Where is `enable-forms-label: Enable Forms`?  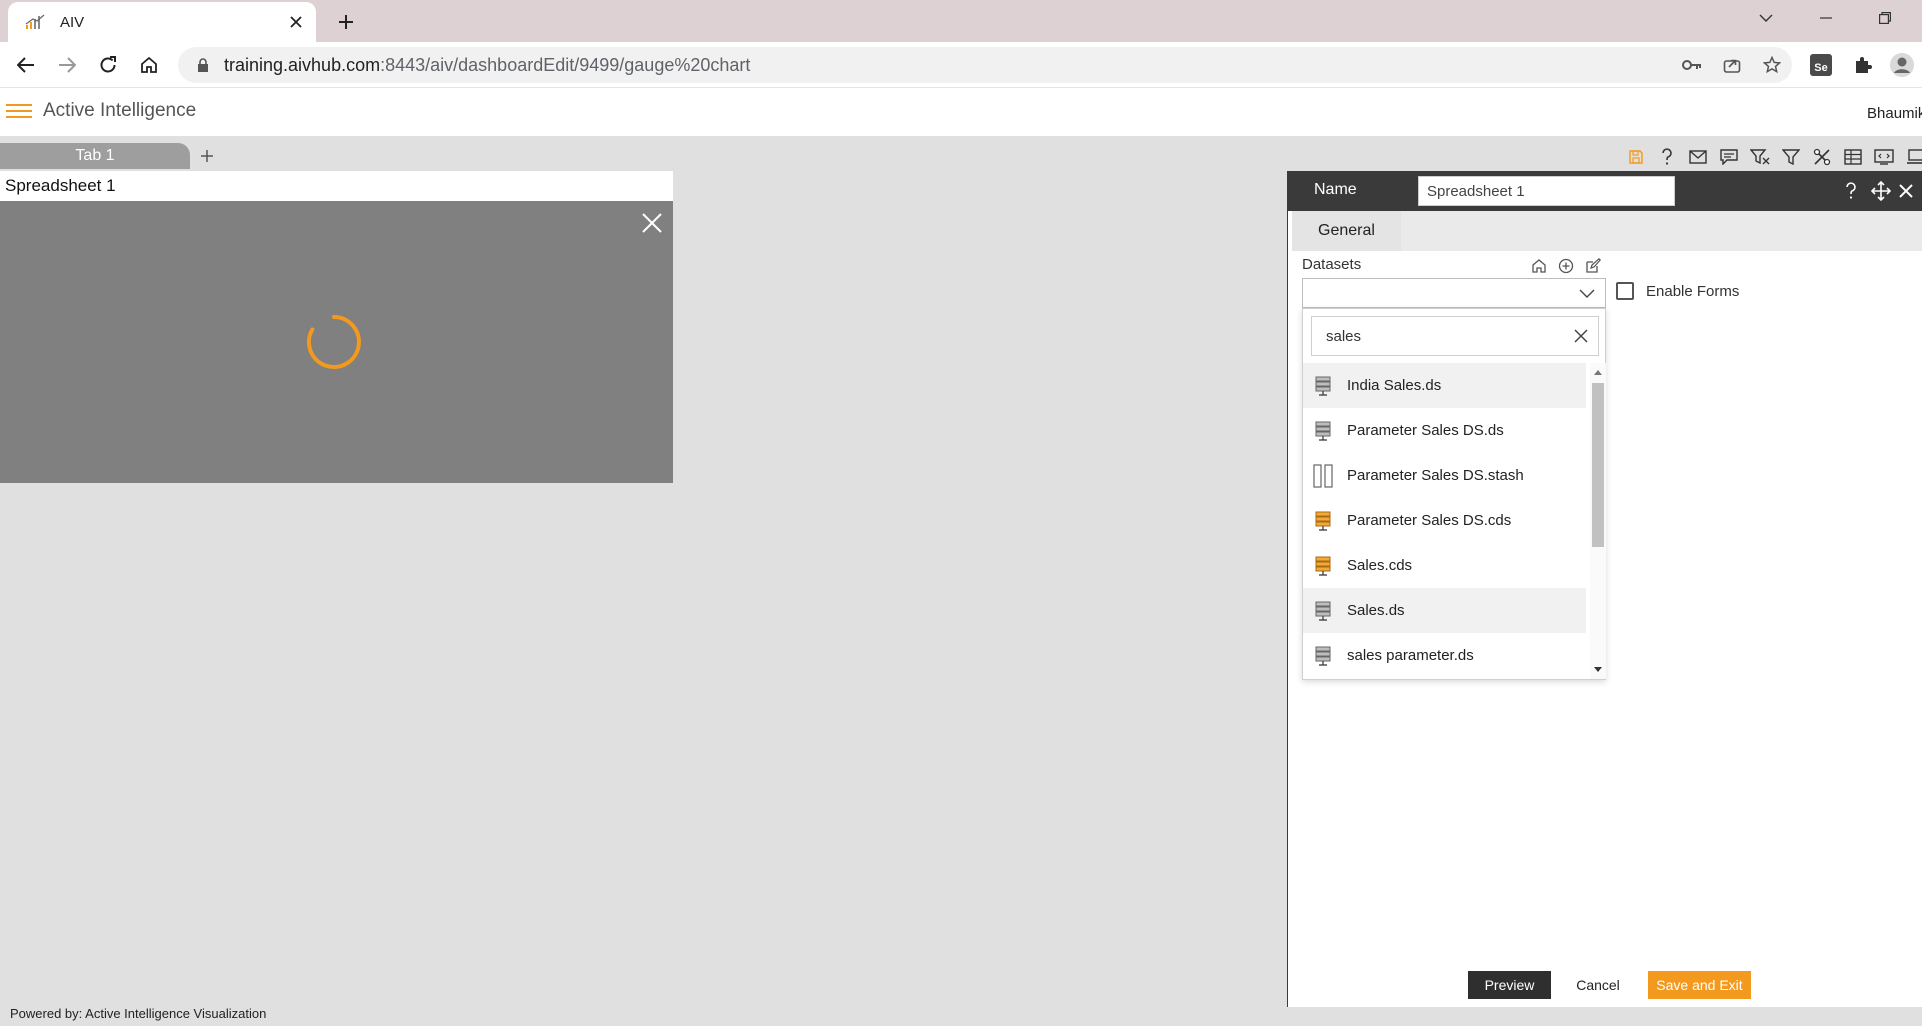 enable-forms-label: Enable Forms is located at coordinates (1693, 291).